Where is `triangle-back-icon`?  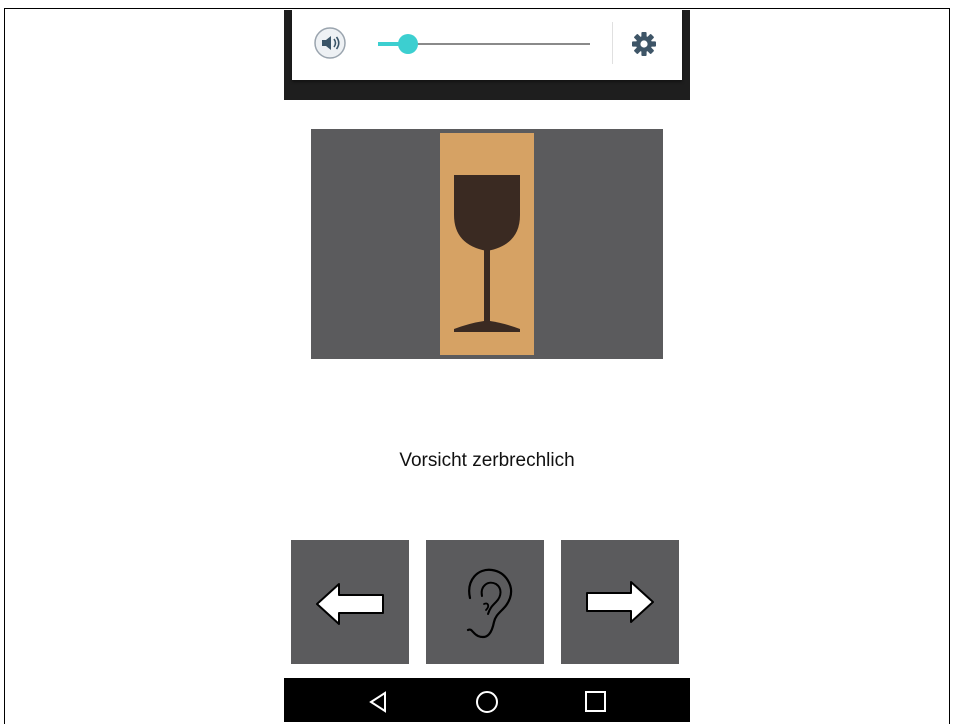 triangle-back-icon is located at coordinates (377, 702).